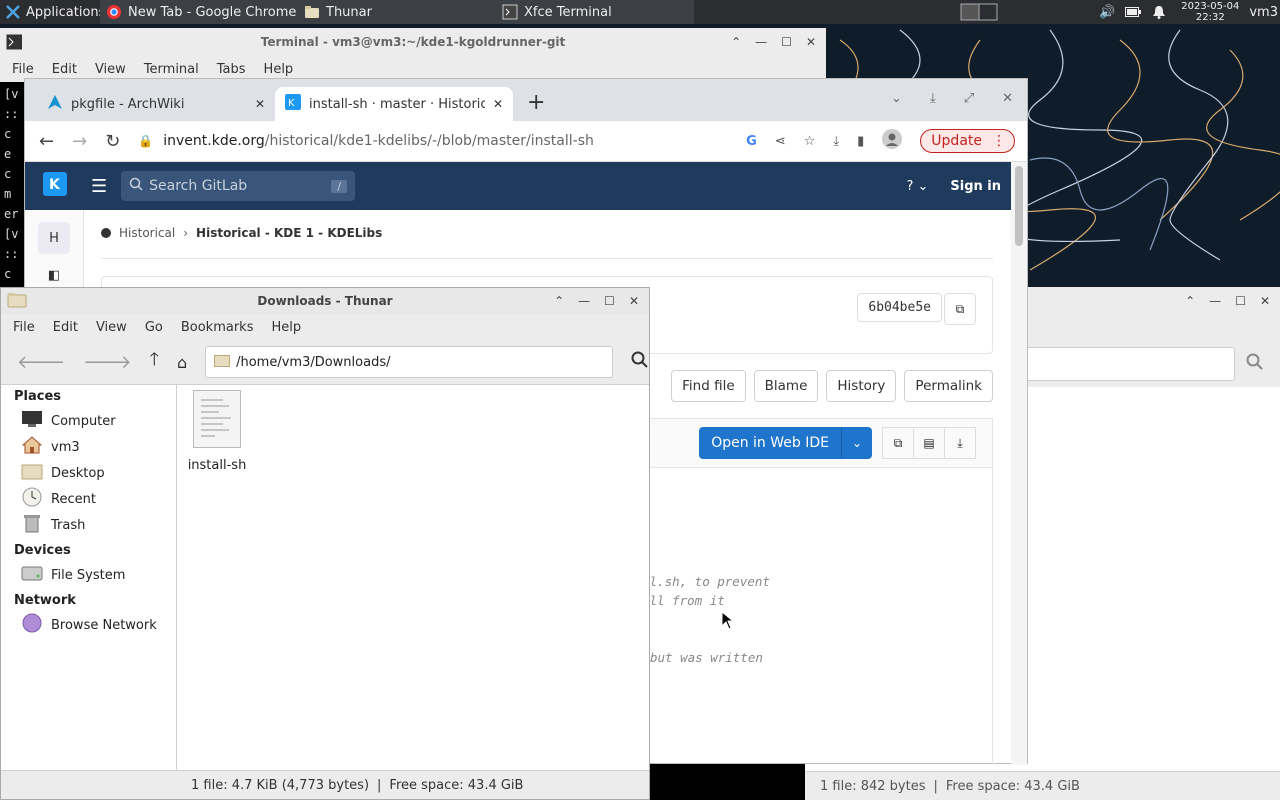  What do you see at coordinates (111, 327) in the screenshot?
I see `thunar-menu-view: View` at bounding box center [111, 327].